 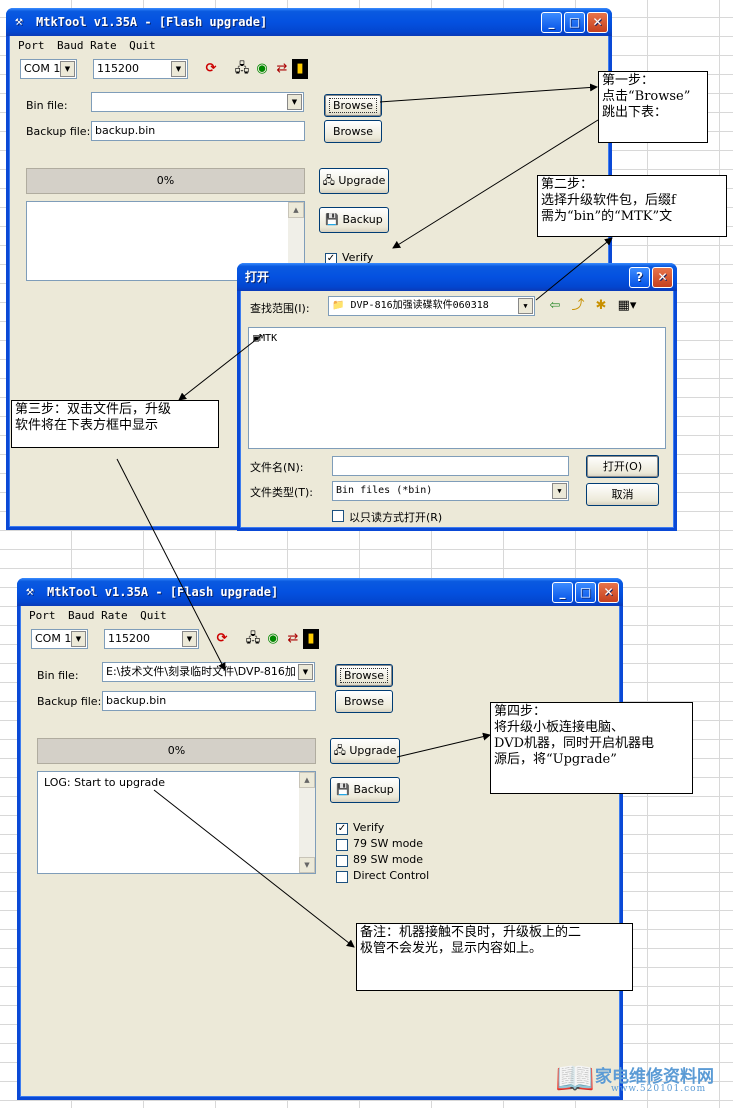 I want to click on readonly-checkbox, so click(x=338, y=516).